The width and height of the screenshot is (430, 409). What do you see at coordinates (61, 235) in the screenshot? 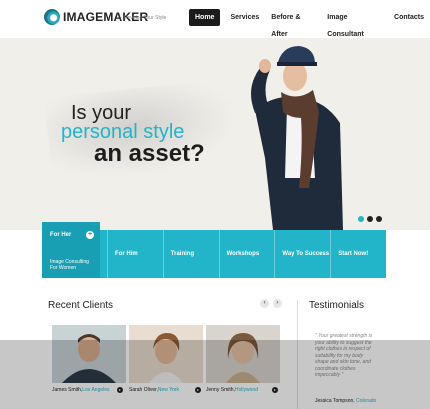
I see `tab-for-her-label: For Her` at bounding box center [61, 235].